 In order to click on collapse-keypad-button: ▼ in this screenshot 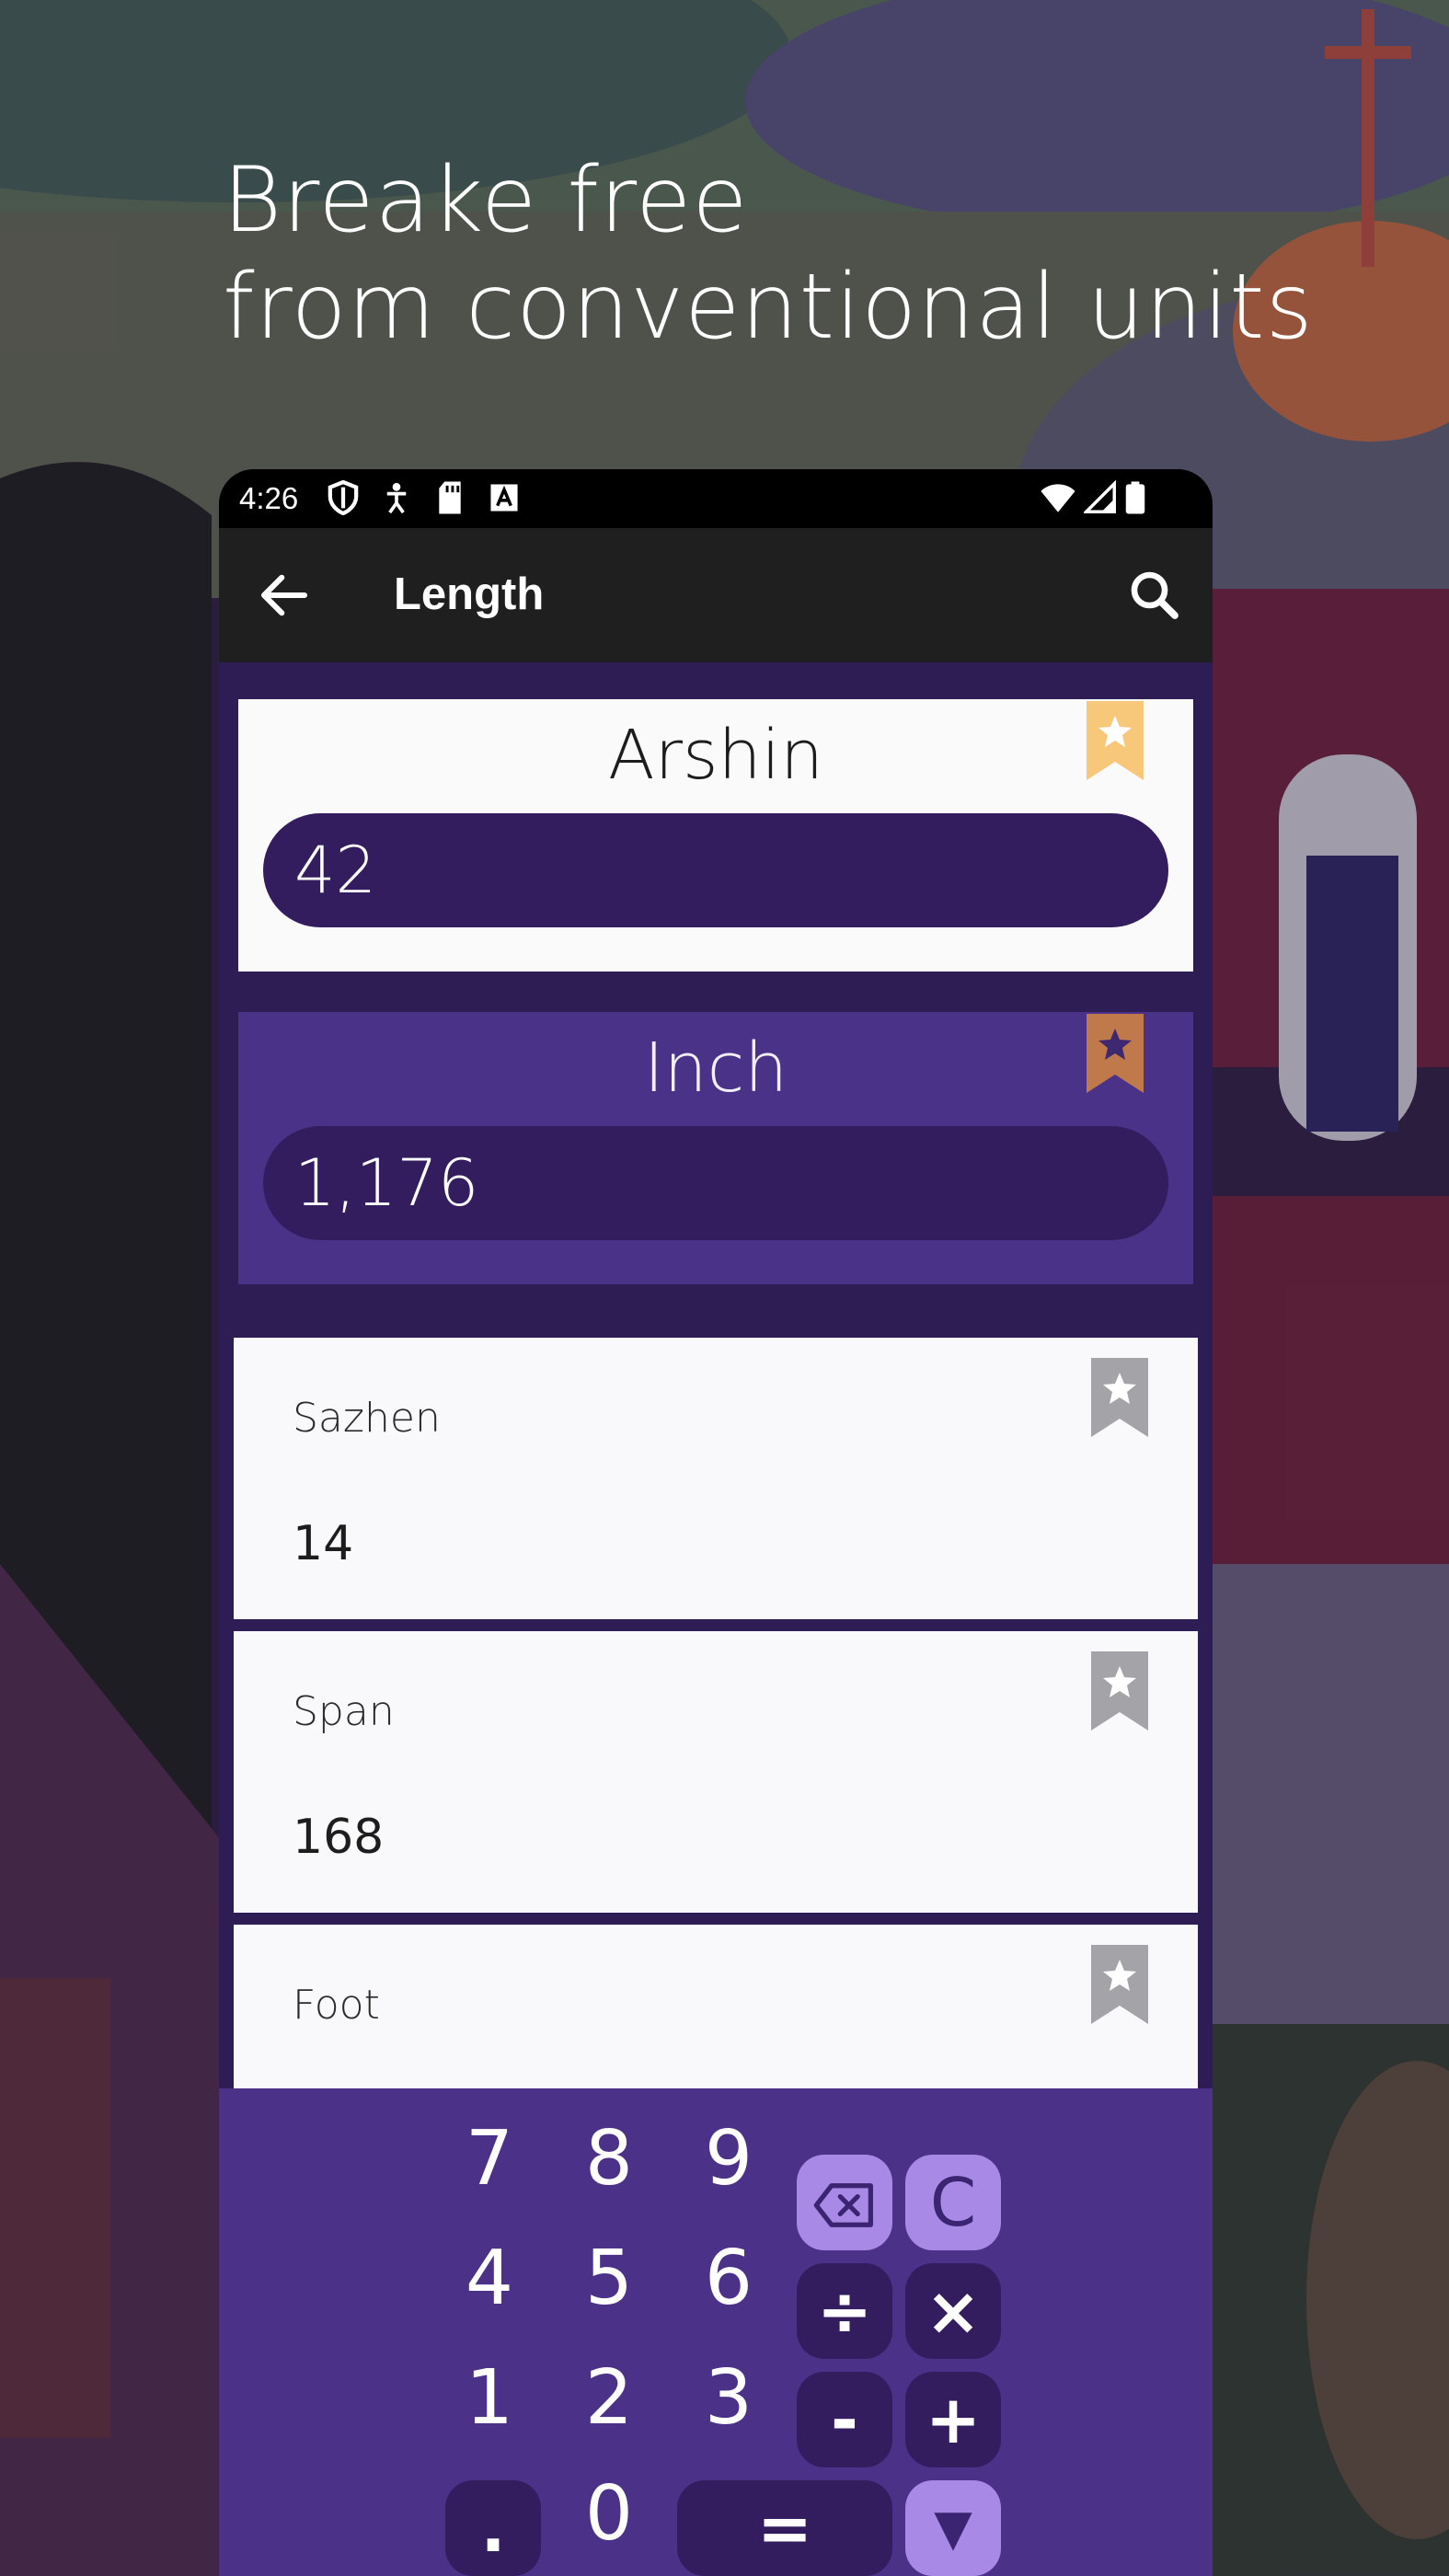, I will do `click(953, 2528)`.